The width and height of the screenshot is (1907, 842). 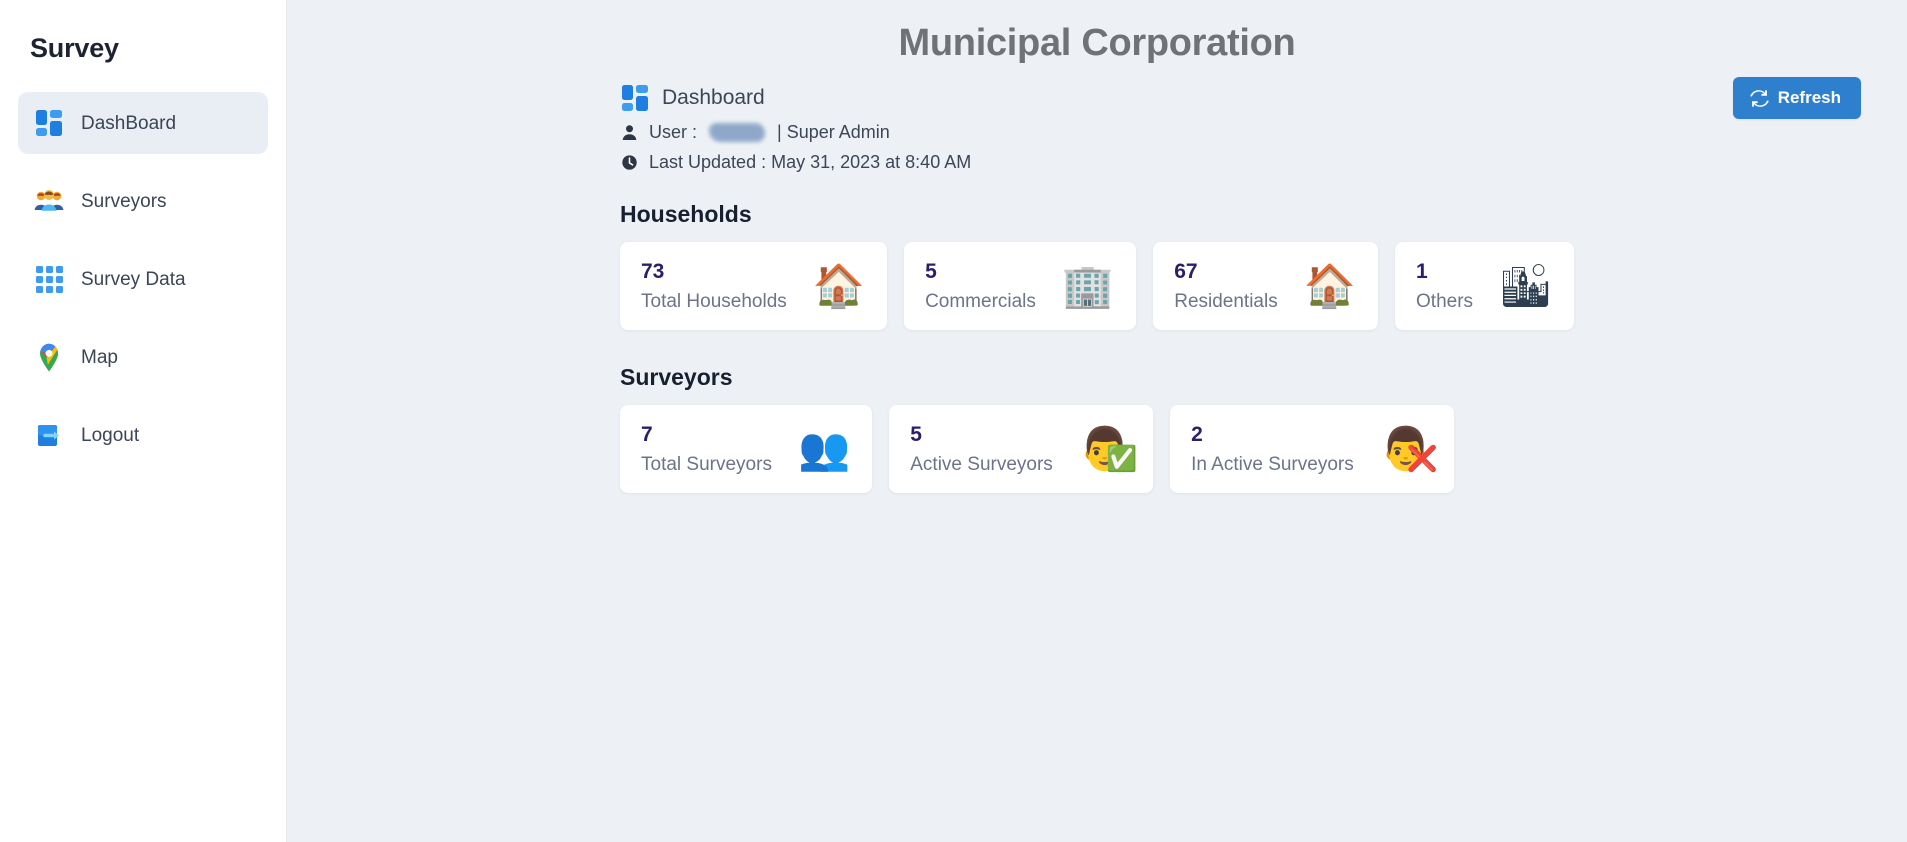 I want to click on stat-value: 67, so click(x=1186, y=271).